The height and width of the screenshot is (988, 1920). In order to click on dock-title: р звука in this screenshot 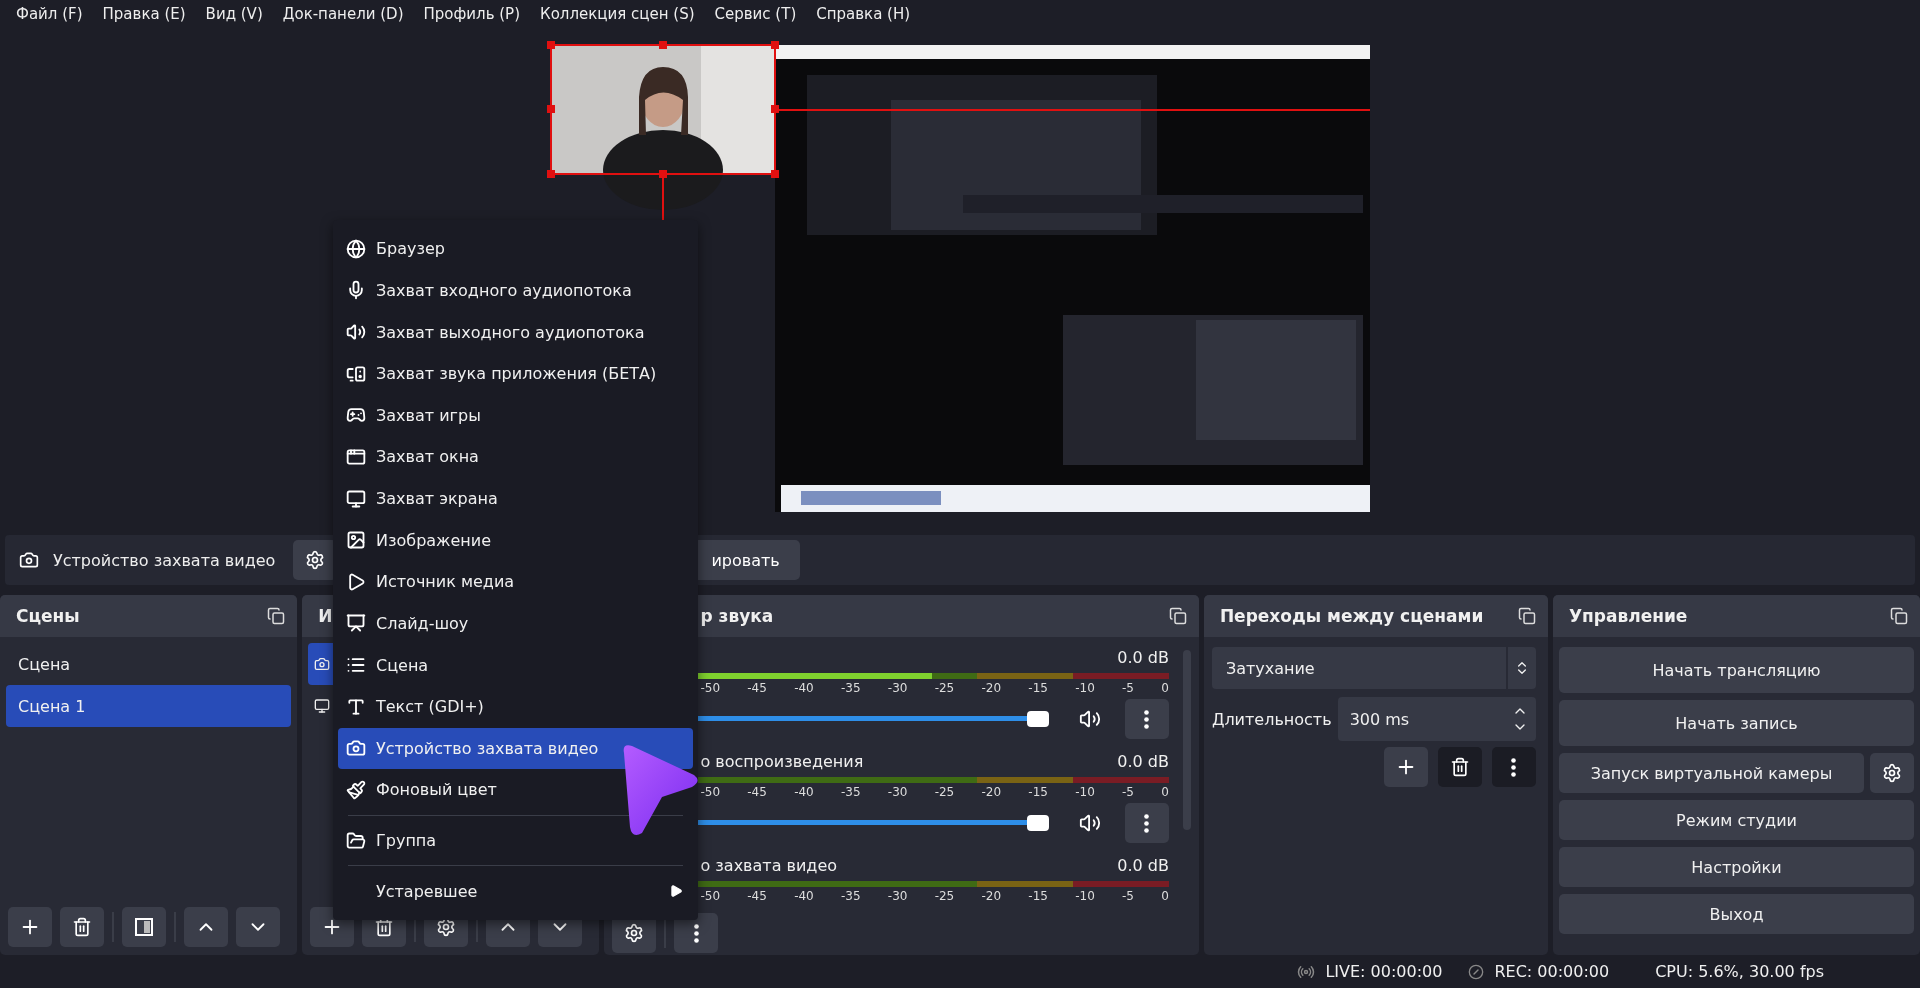, I will do `click(737, 616)`.